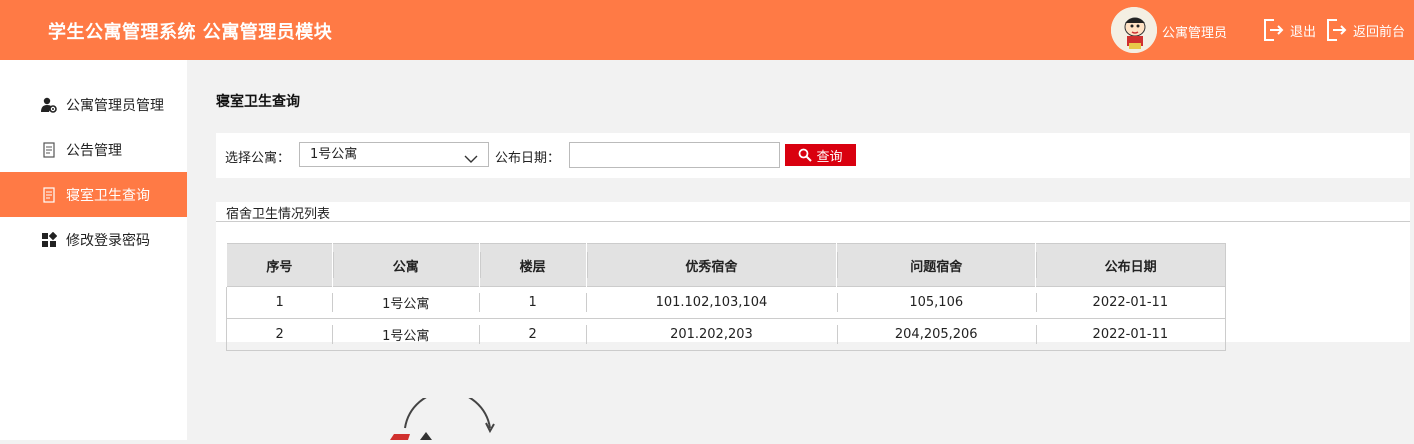  Describe the element at coordinates (334, 154) in the screenshot. I see `apartment-select-value: 1号公寓` at that location.